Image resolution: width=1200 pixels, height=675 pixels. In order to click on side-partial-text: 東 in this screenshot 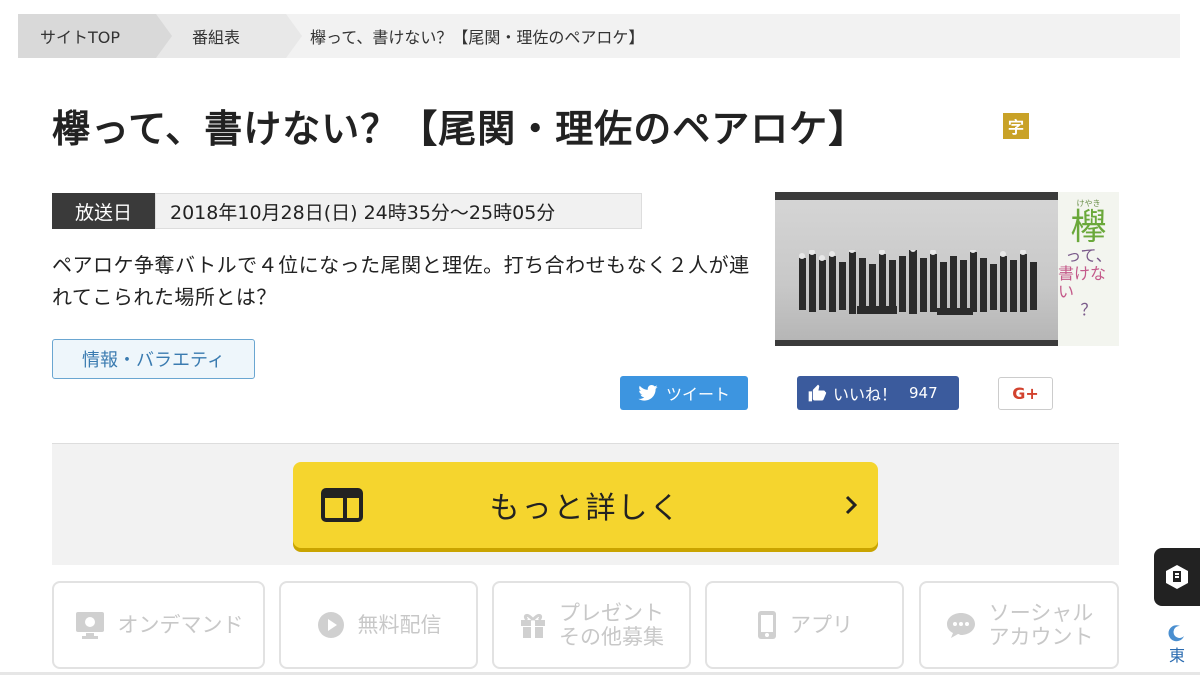, I will do `click(1176, 655)`.